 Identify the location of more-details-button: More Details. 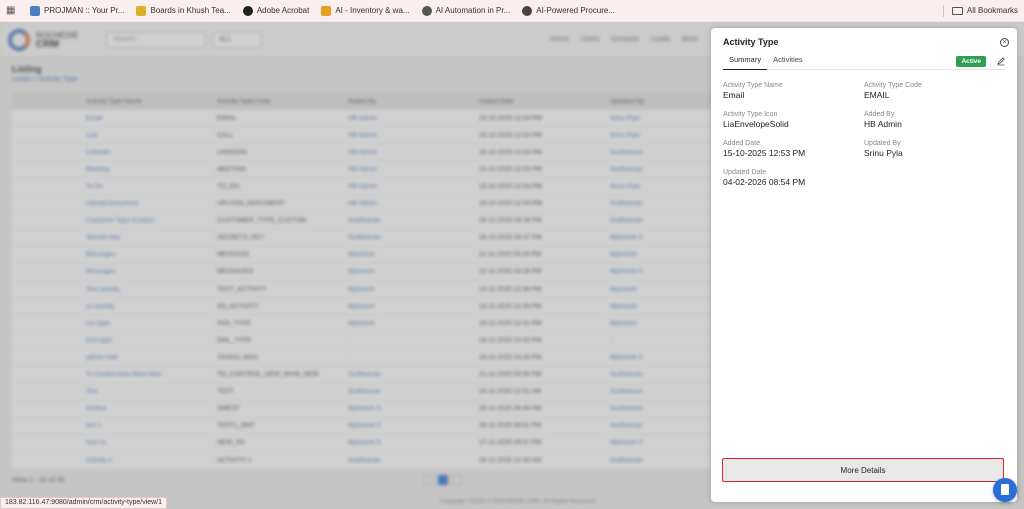
(863, 470).